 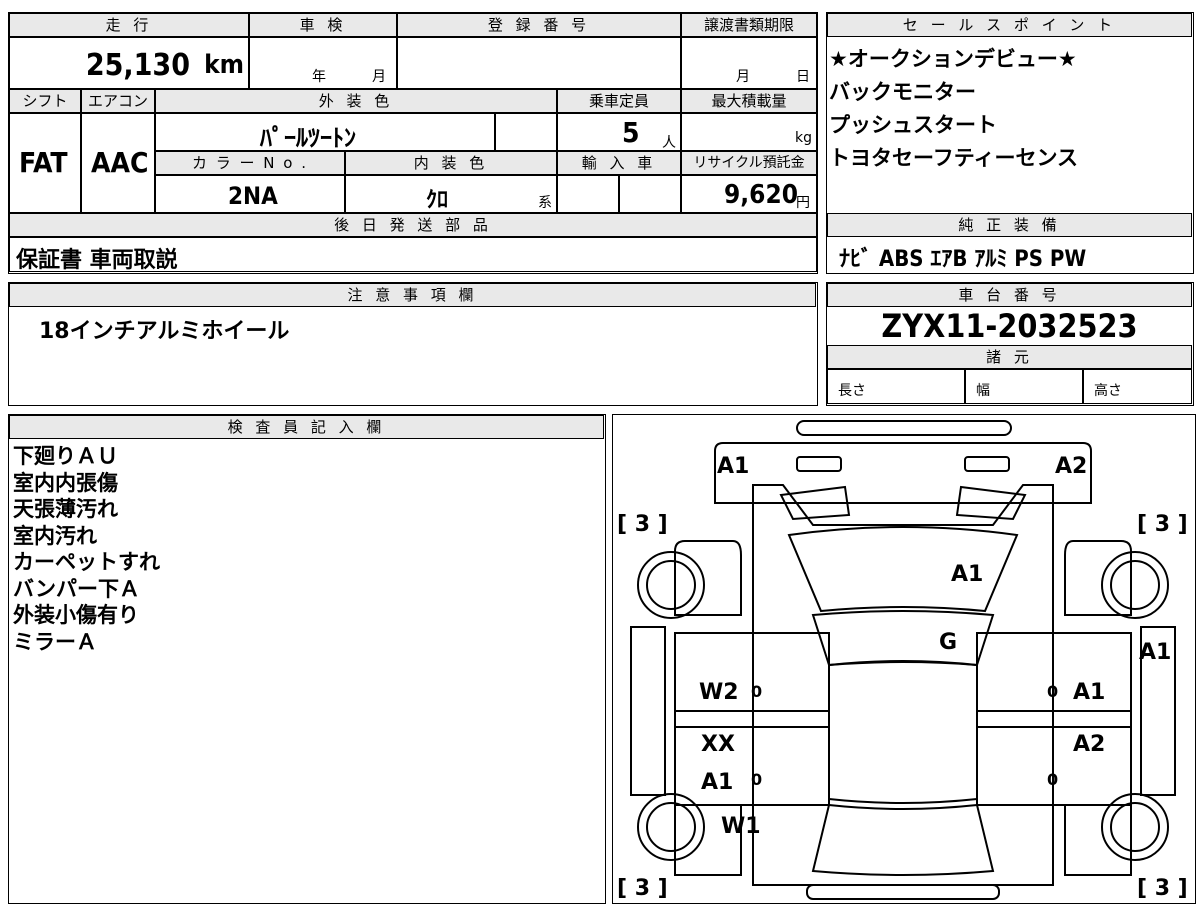 I want to click on exterior-value: ﾊﾟｰﾙﾂｰﾄﾝ, so click(x=308, y=138).